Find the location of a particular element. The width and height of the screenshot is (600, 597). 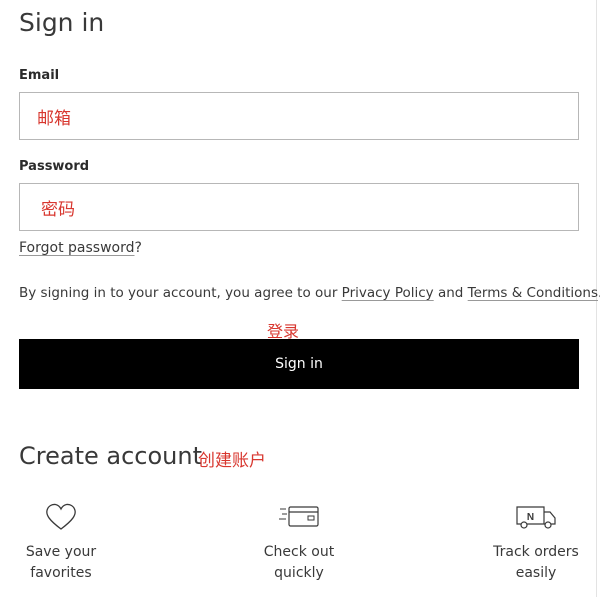

email-field: 邮箱 is located at coordinates (299, 116).